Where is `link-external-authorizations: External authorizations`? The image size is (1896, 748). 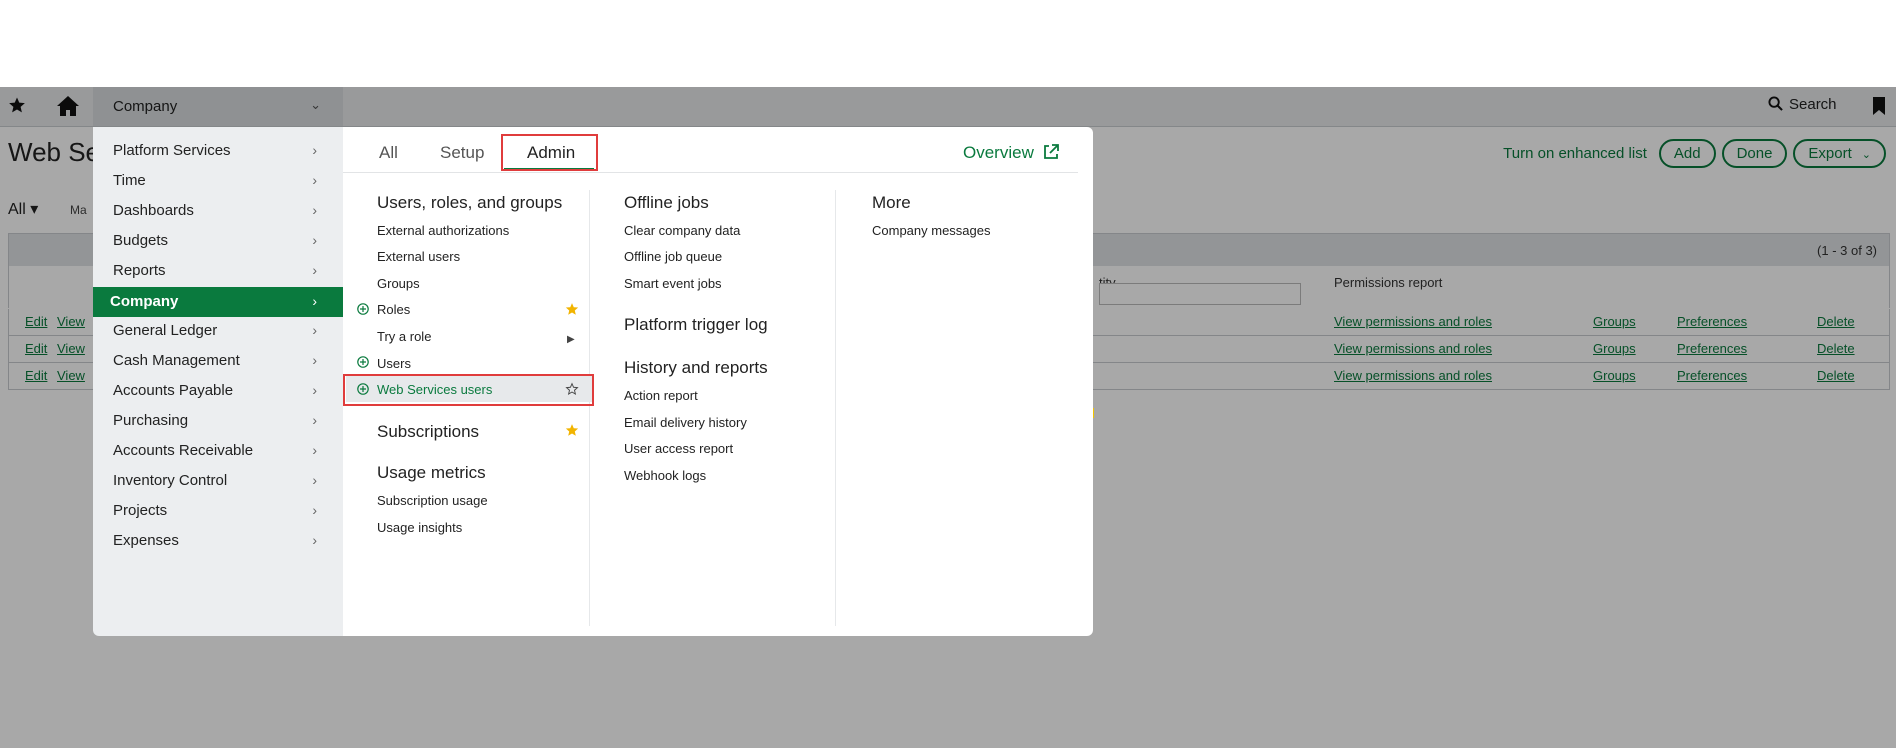
link-external-authorizations: External authorizations is located at coordinates (443, 230).